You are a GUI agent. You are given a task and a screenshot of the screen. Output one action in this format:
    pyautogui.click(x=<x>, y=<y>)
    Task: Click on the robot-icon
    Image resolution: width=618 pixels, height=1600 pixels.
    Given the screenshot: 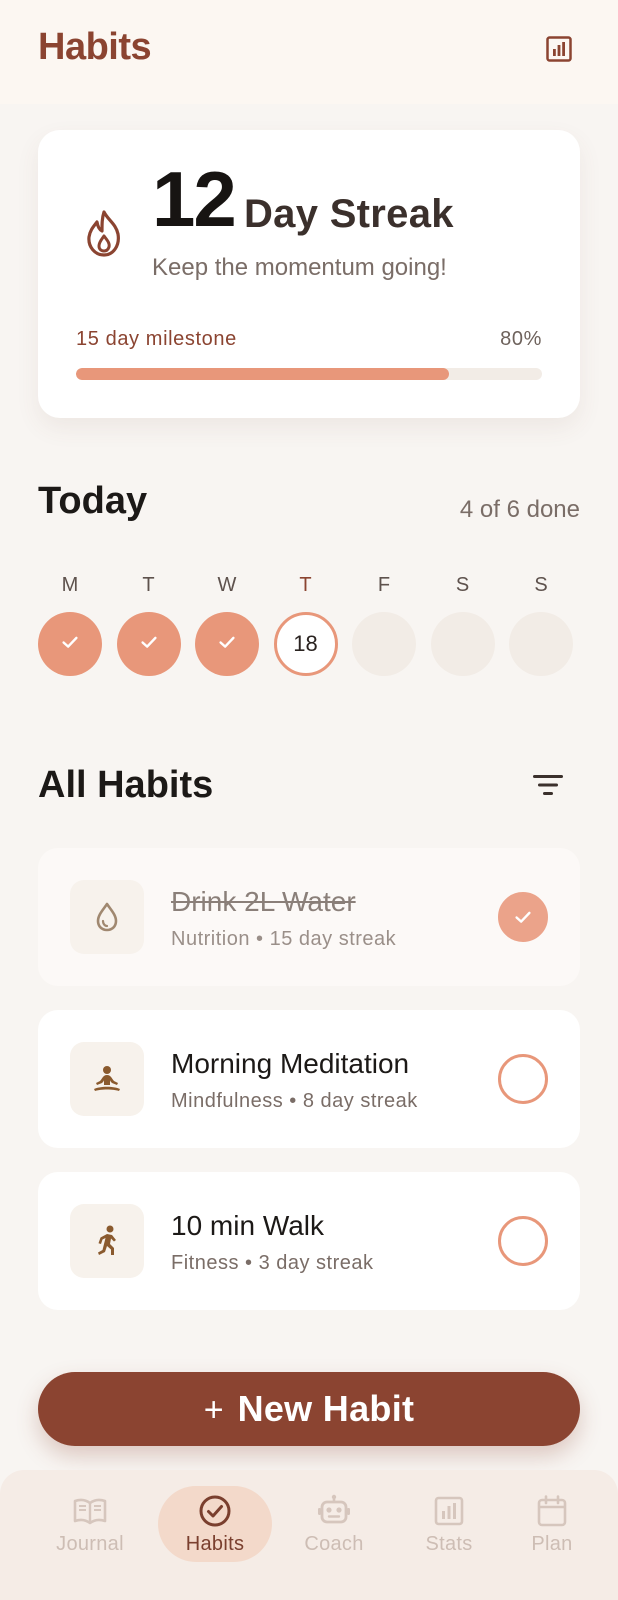 What is the action you would take?
    pyautogui.click(x=334, y=1511)
    